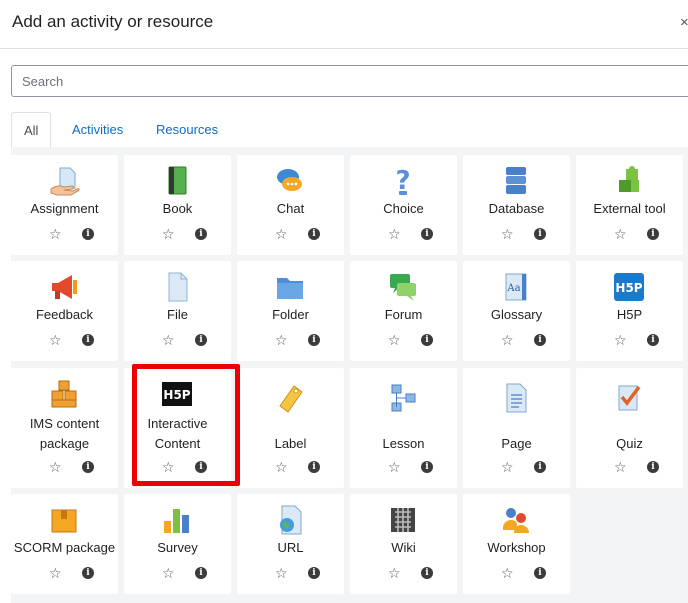  What do you see at coordinates (64, 311) in the screenshot?
I see `activity-card-feedback: Feedback ☆ i` at bounding box center [64, 311].